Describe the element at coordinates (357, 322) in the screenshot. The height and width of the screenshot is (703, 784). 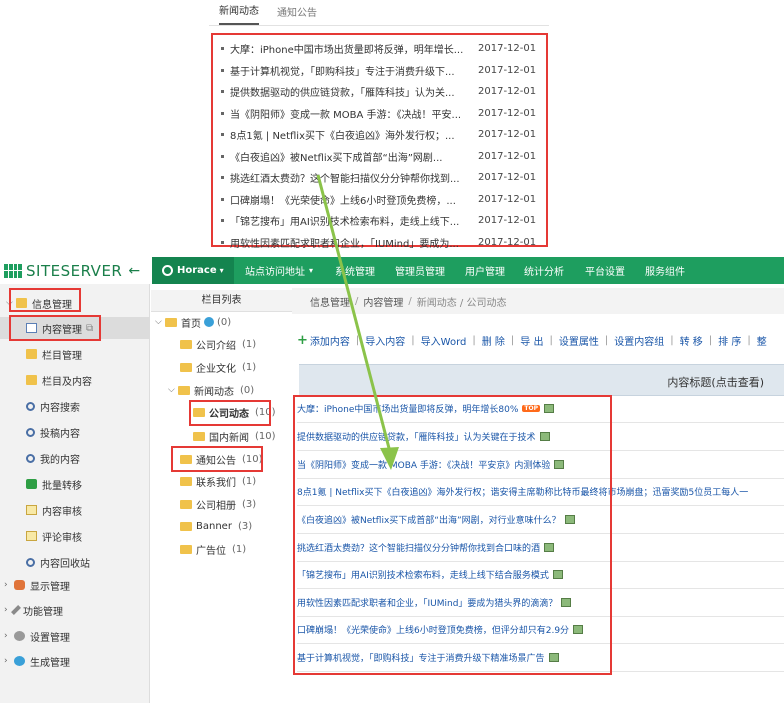
I see `annotation-arrow` at that location.